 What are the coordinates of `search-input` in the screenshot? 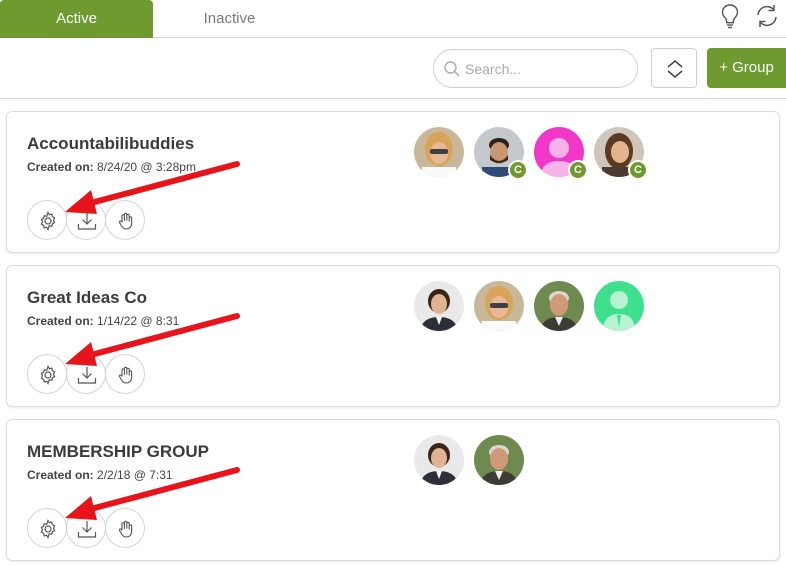 It's located at (547, 69).